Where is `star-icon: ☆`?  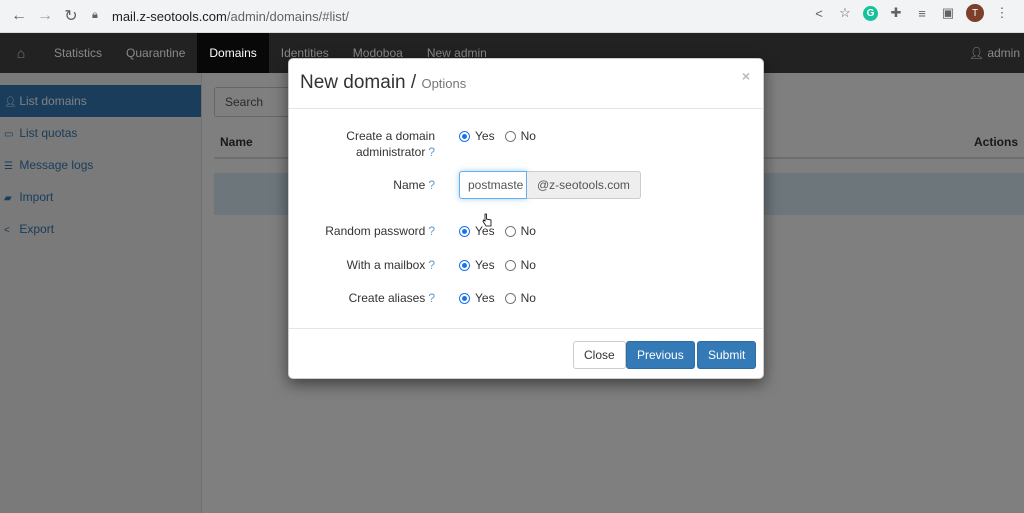 star-icon: ☆ is located at coordinates (845, 13).